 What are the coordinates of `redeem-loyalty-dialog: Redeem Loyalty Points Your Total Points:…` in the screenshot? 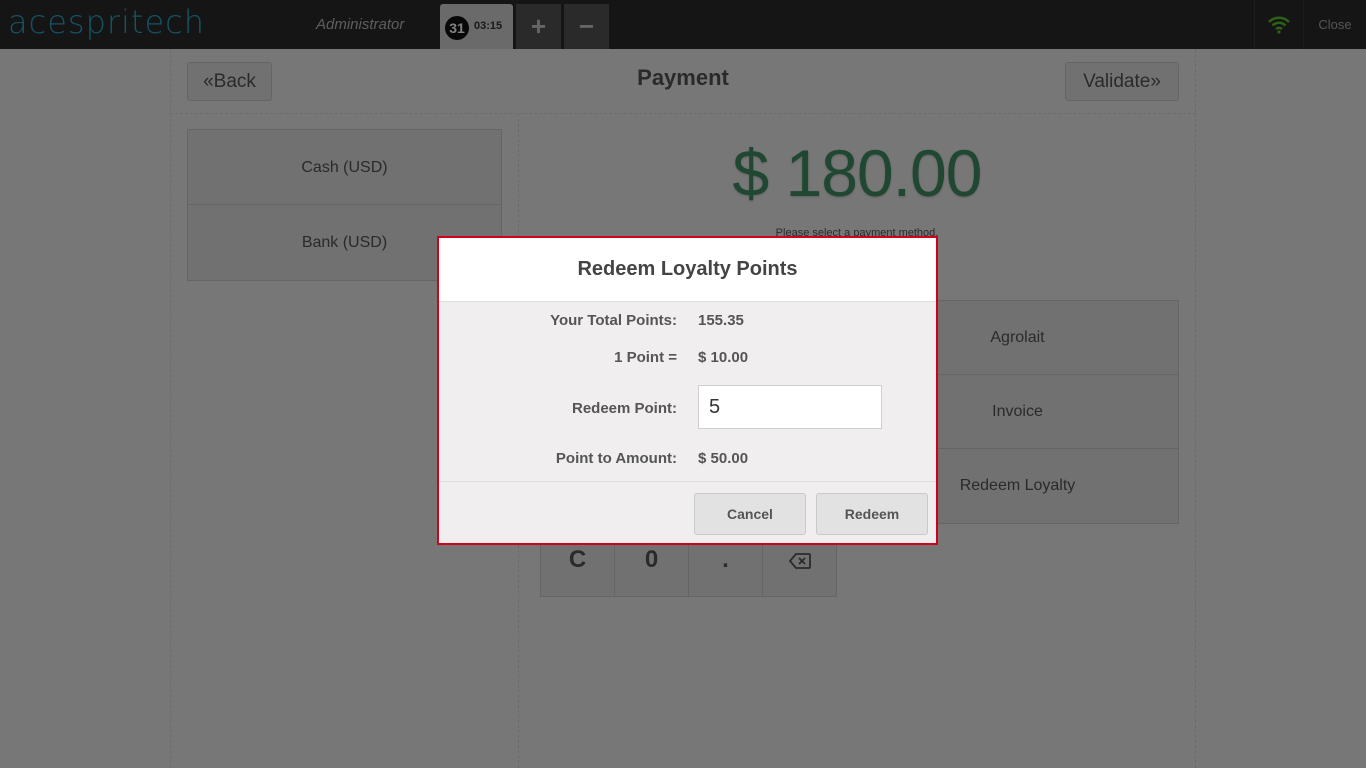 It's located at (687, 390).